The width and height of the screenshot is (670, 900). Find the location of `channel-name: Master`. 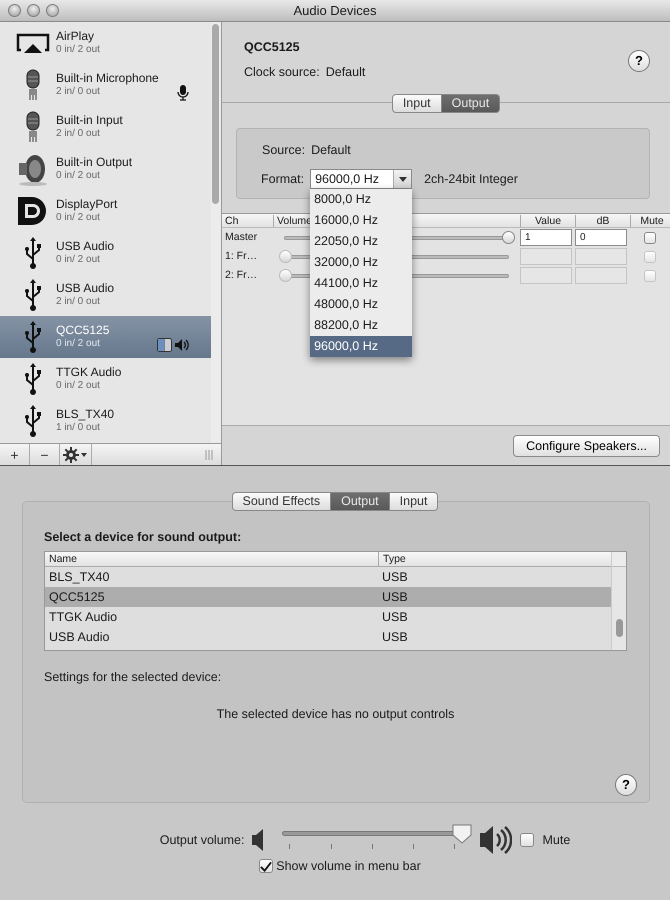

channel-name: Master is located at coordinates (241, 237).